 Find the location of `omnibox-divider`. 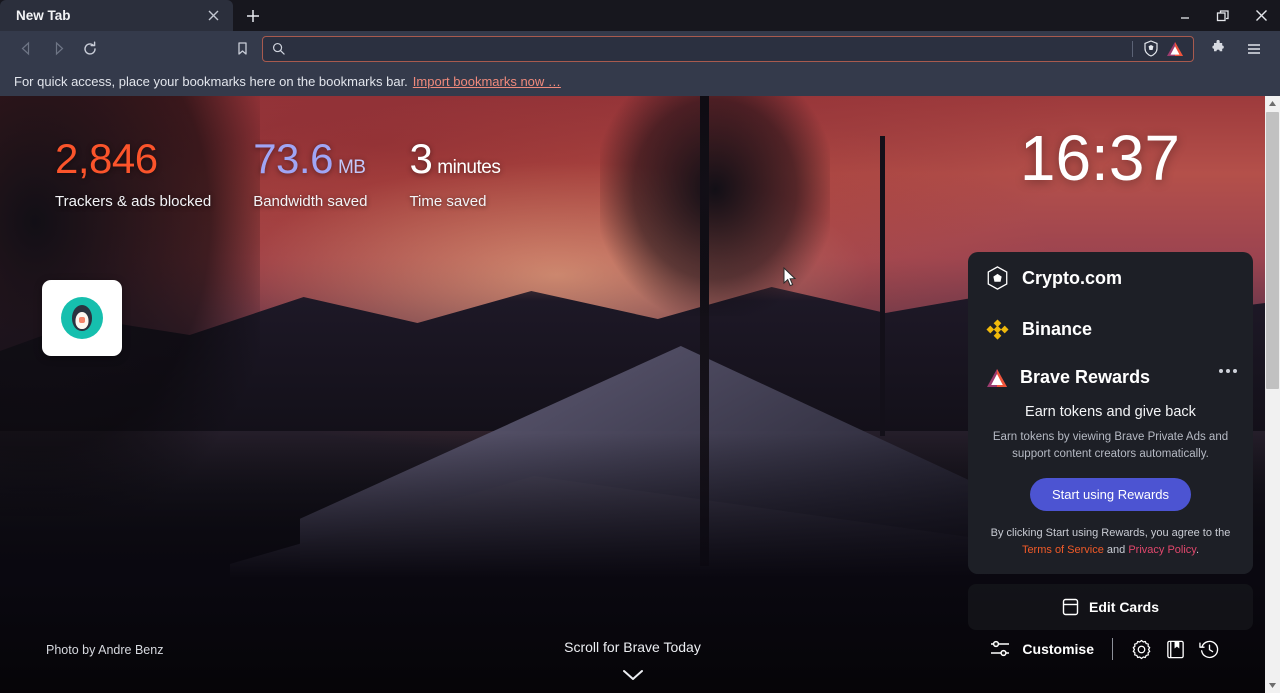

omnibox-divider is located at coordinates (1132, 48).